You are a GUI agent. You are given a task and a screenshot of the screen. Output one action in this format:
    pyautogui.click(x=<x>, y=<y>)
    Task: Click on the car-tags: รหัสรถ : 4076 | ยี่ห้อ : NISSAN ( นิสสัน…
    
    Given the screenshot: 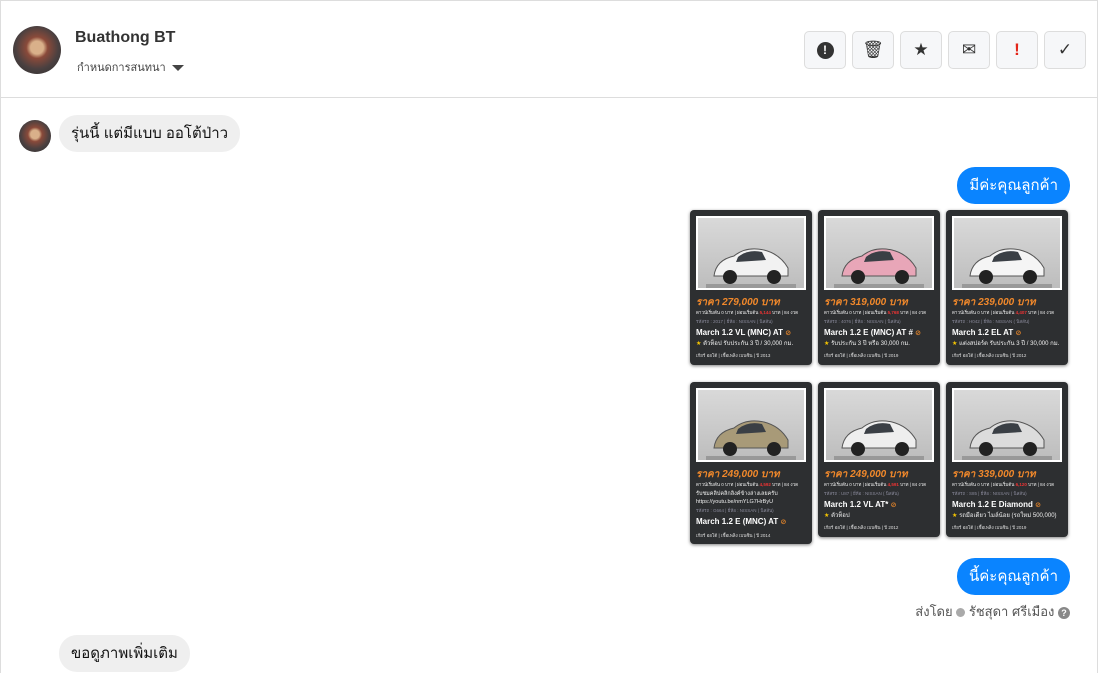 What is the action you would take?
    pyautogui.click(x=862, y=321)
    